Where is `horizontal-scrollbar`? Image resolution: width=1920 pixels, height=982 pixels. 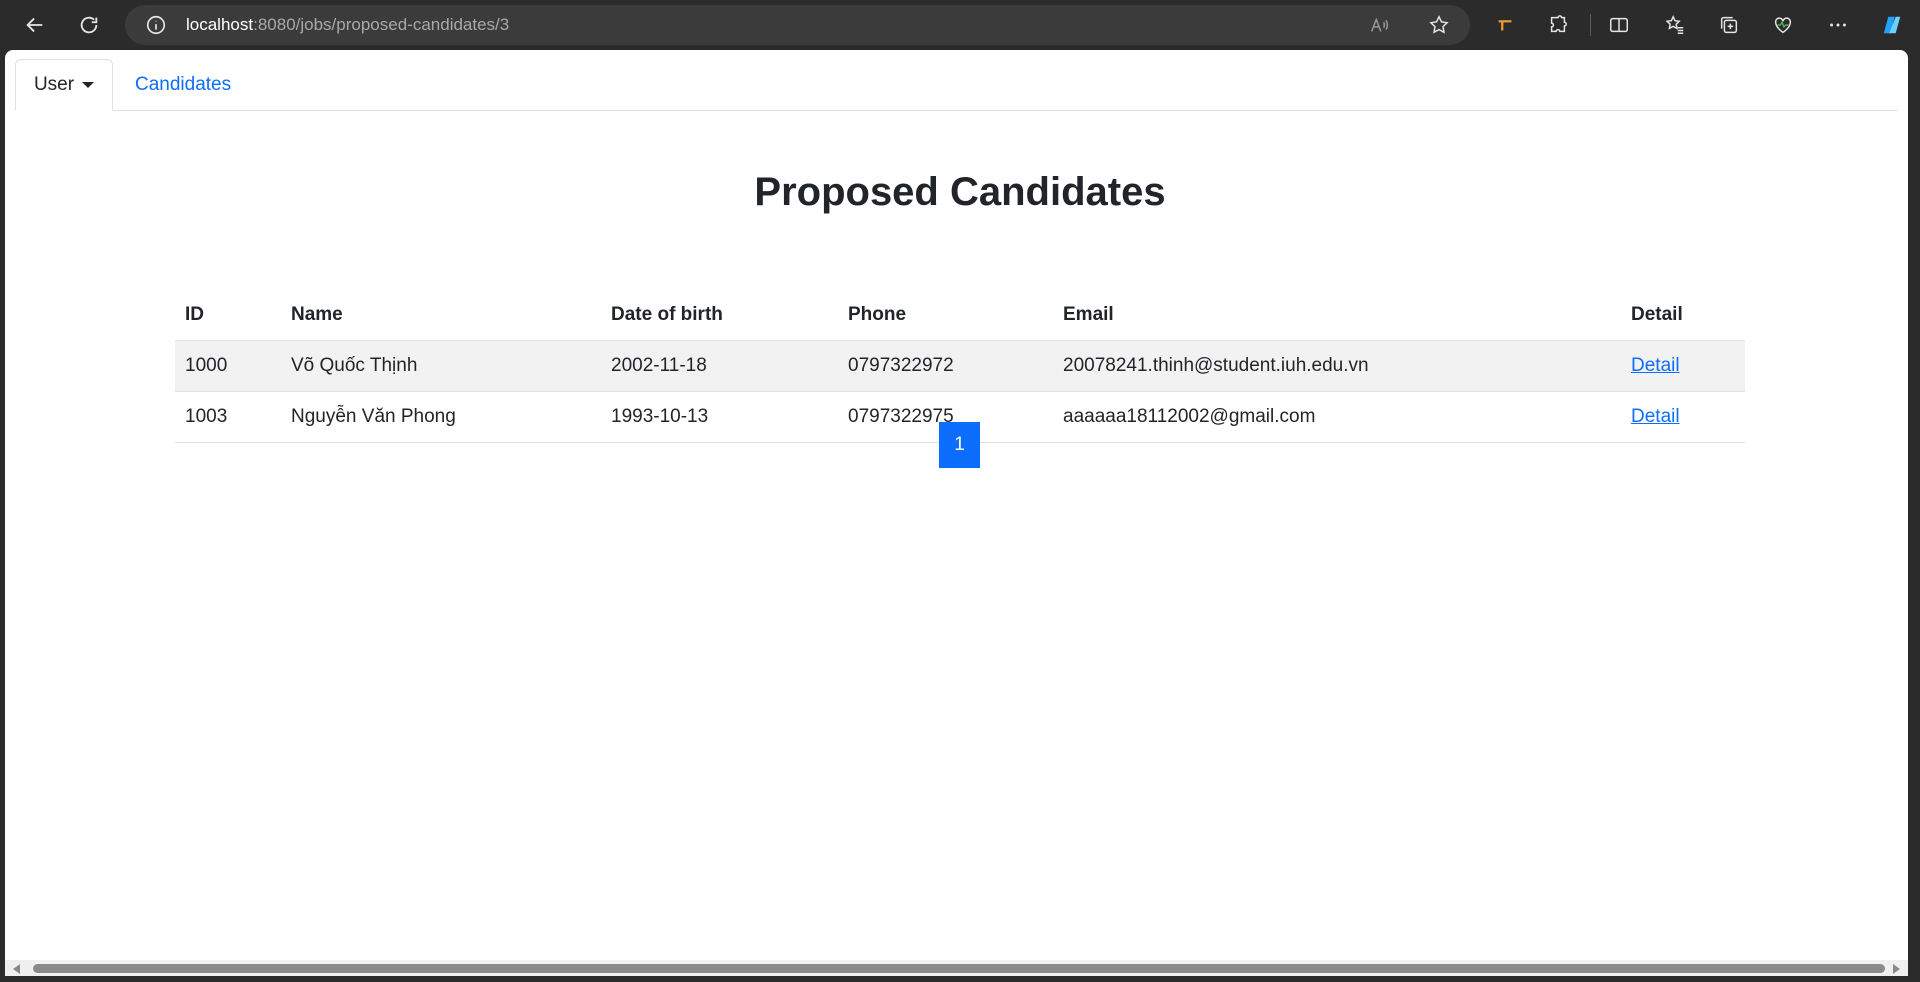 horizontal-scrollbar is located at coordinates (956, 968).